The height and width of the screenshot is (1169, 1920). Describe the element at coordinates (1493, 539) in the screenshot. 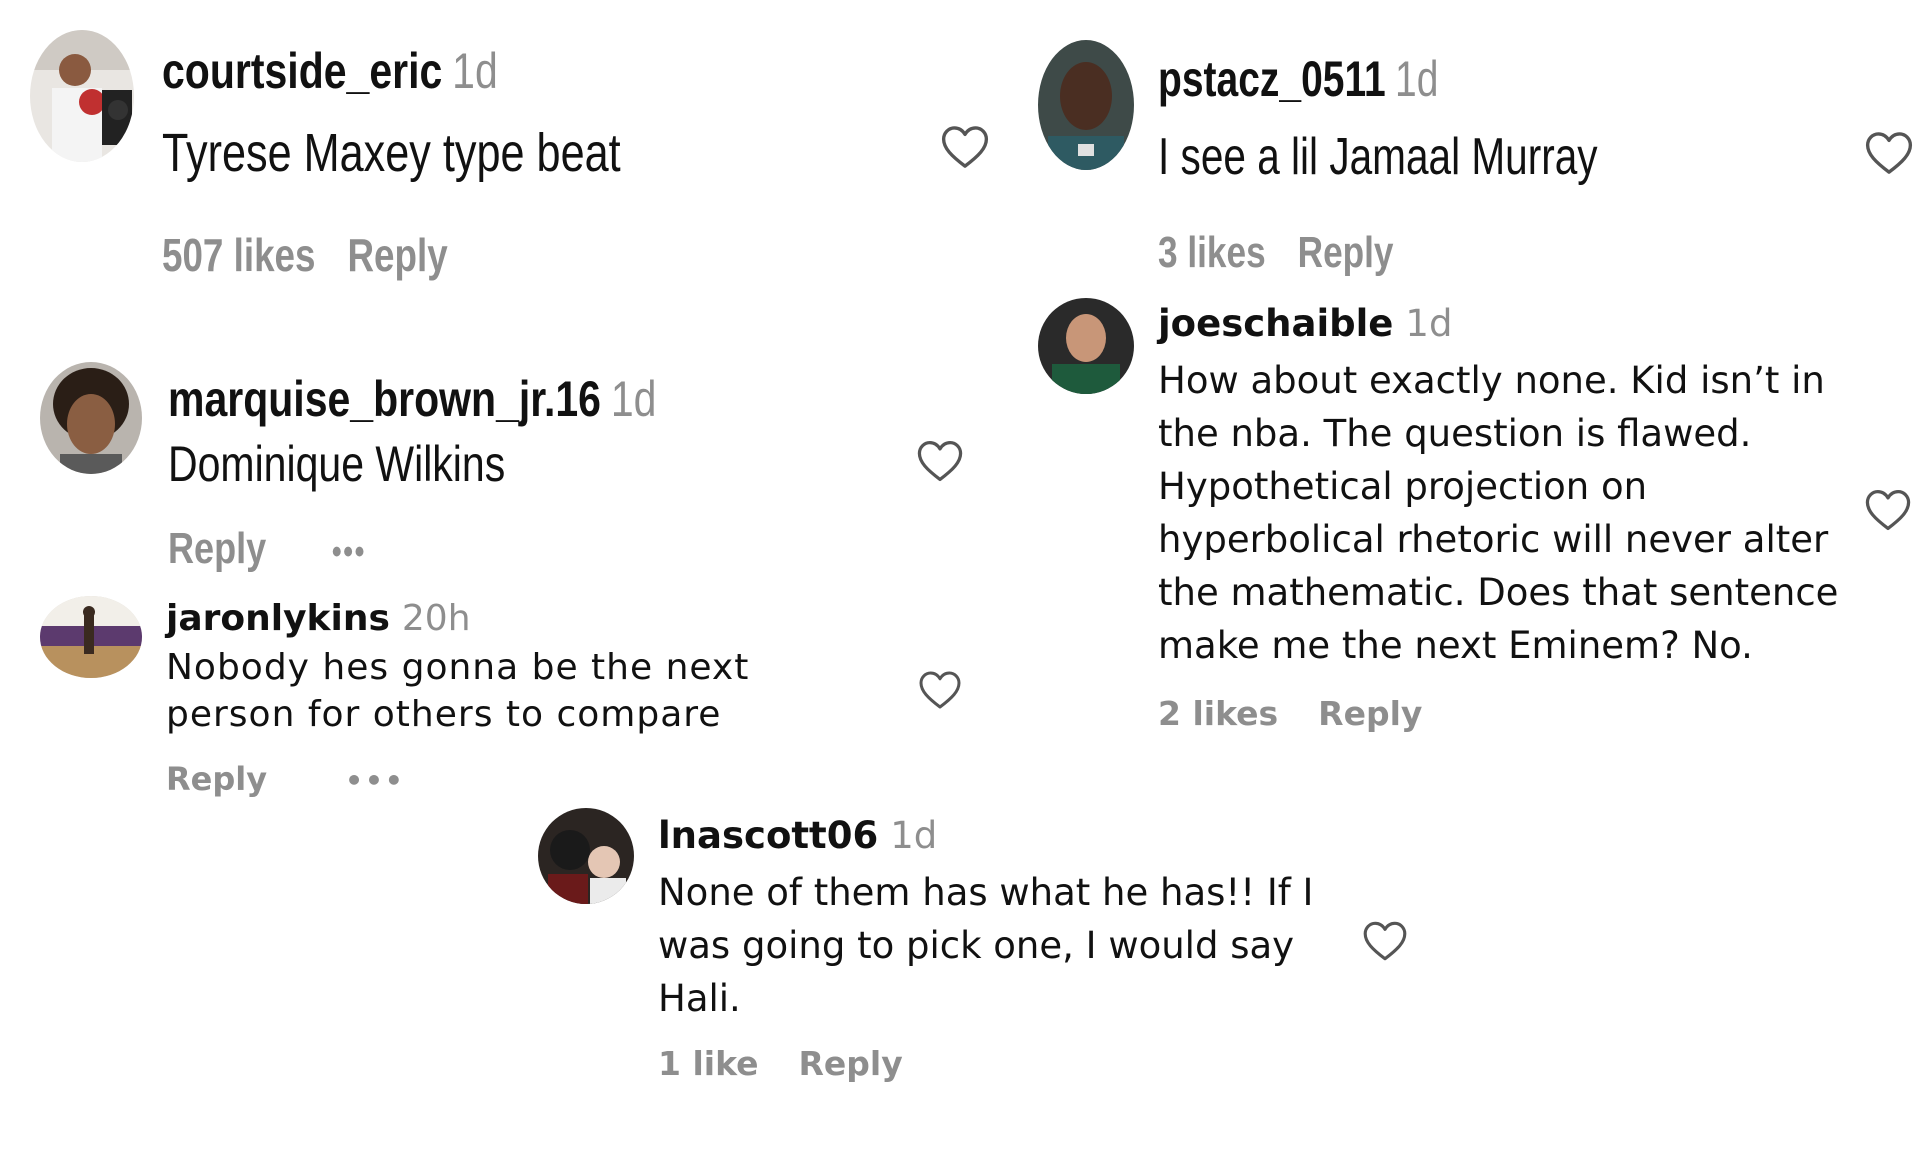

I see `comment-text-line: hyperbolical rhetoric will never alter` at that location.